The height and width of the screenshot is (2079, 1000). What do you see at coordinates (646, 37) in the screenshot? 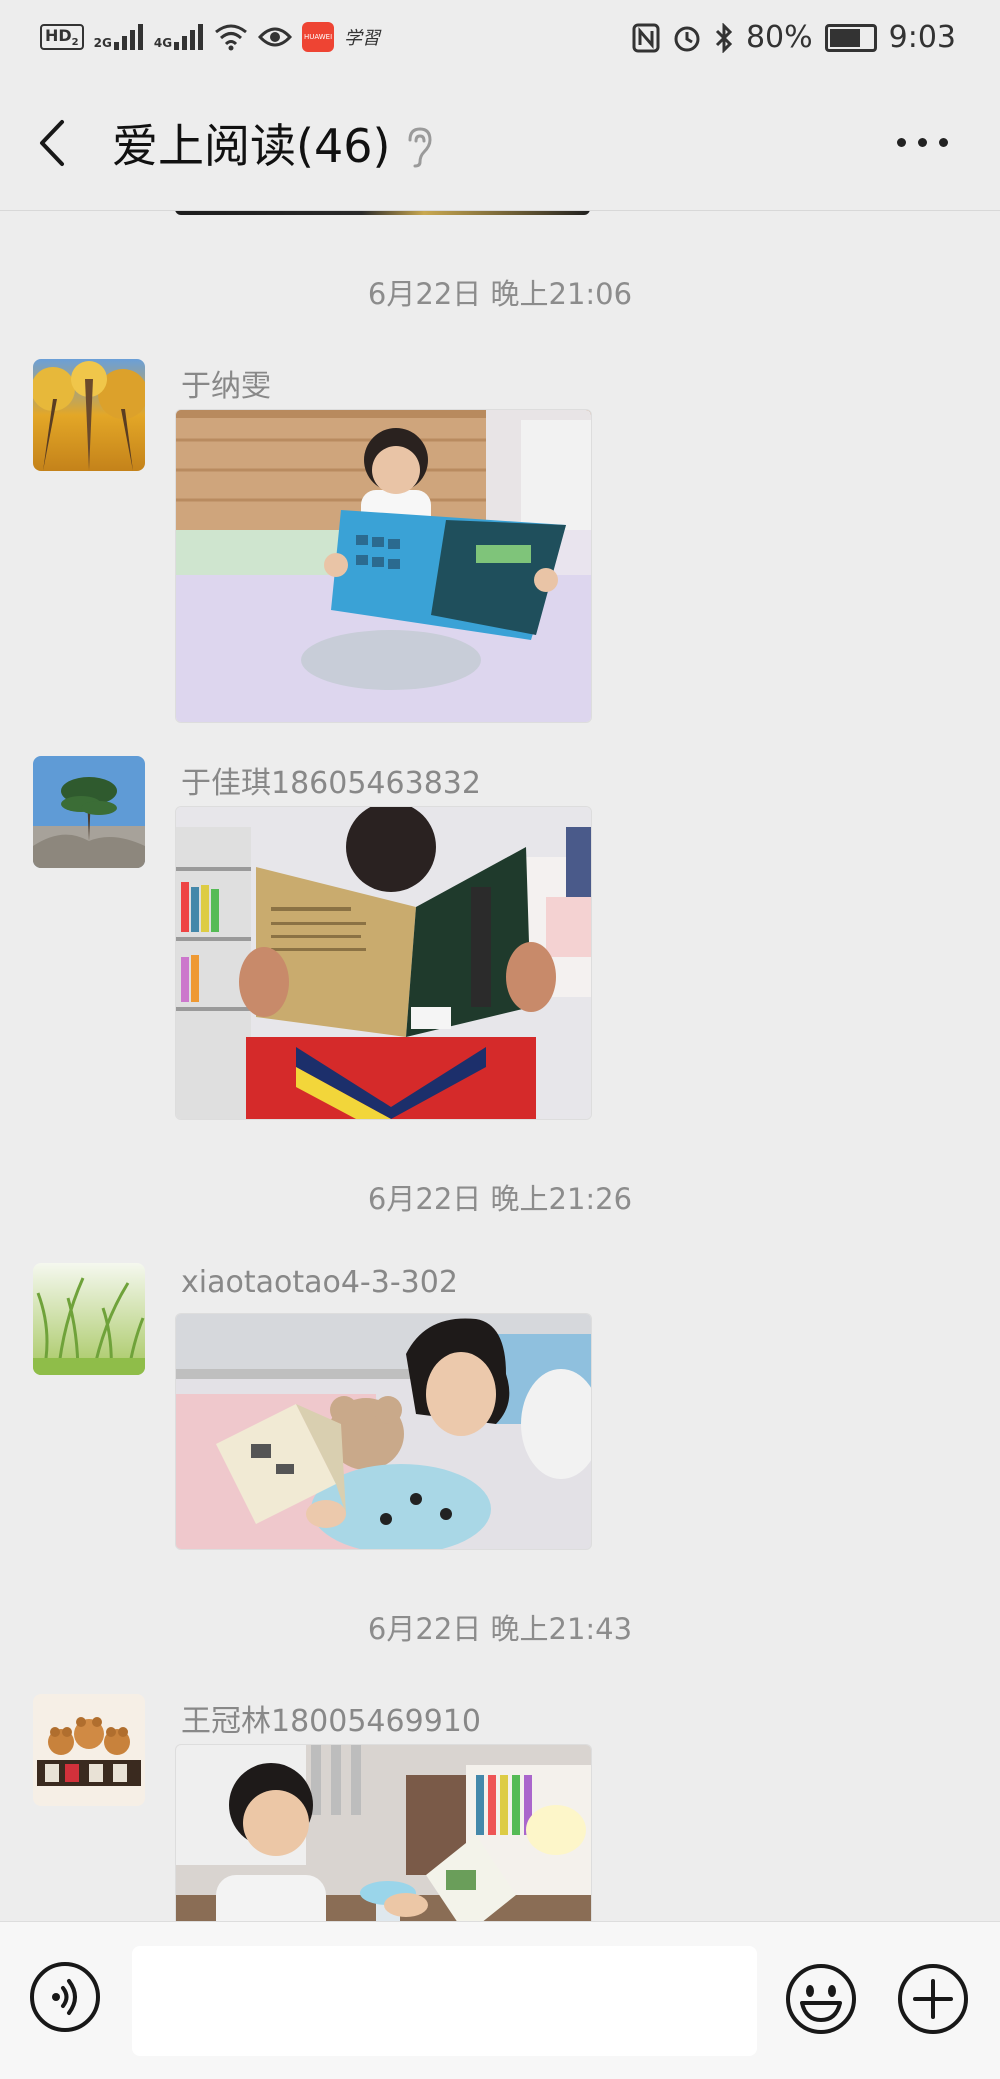
I see `nfc-icon` at bounding box center [646, 37].